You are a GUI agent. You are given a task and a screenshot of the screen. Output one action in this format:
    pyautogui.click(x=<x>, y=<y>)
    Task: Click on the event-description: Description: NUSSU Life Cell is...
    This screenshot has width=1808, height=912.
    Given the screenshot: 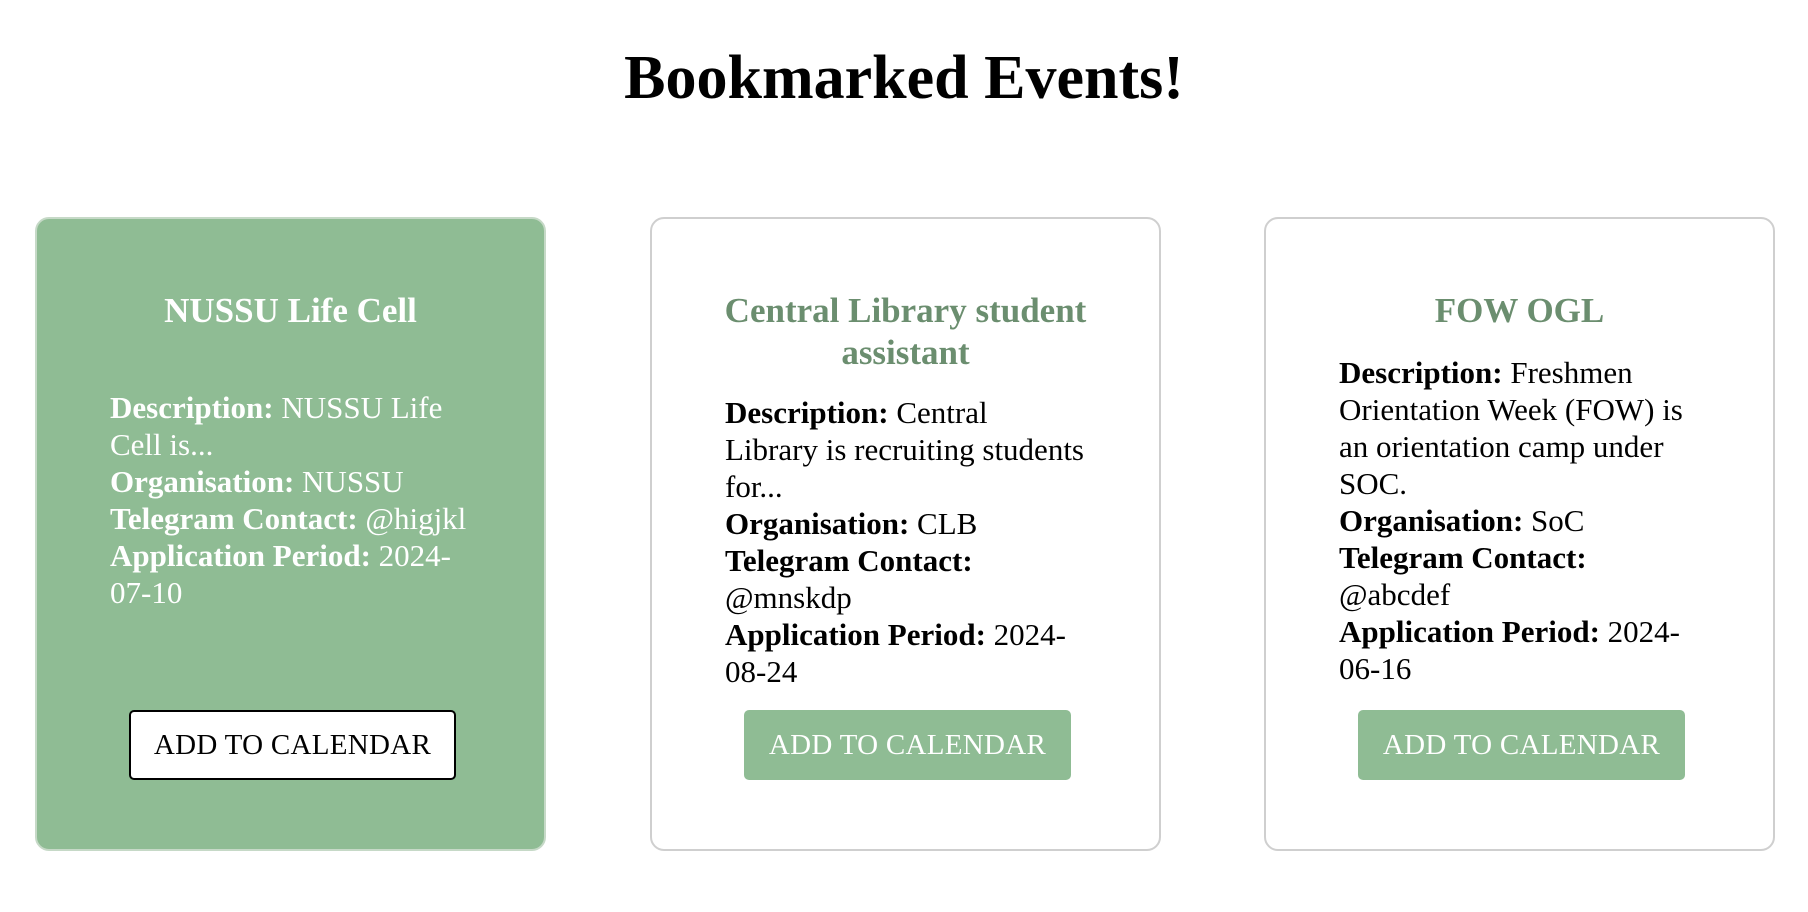 What is the action you would take?
    pyautogui.click(x=289, y=426)
    